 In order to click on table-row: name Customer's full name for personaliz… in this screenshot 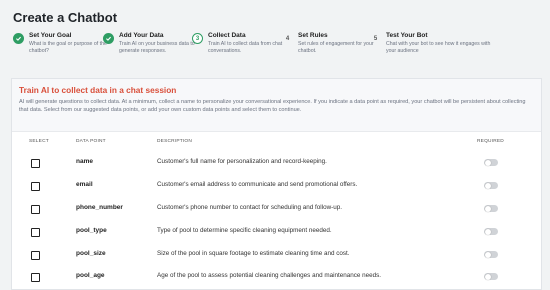, I will do `click(276, 165)`.